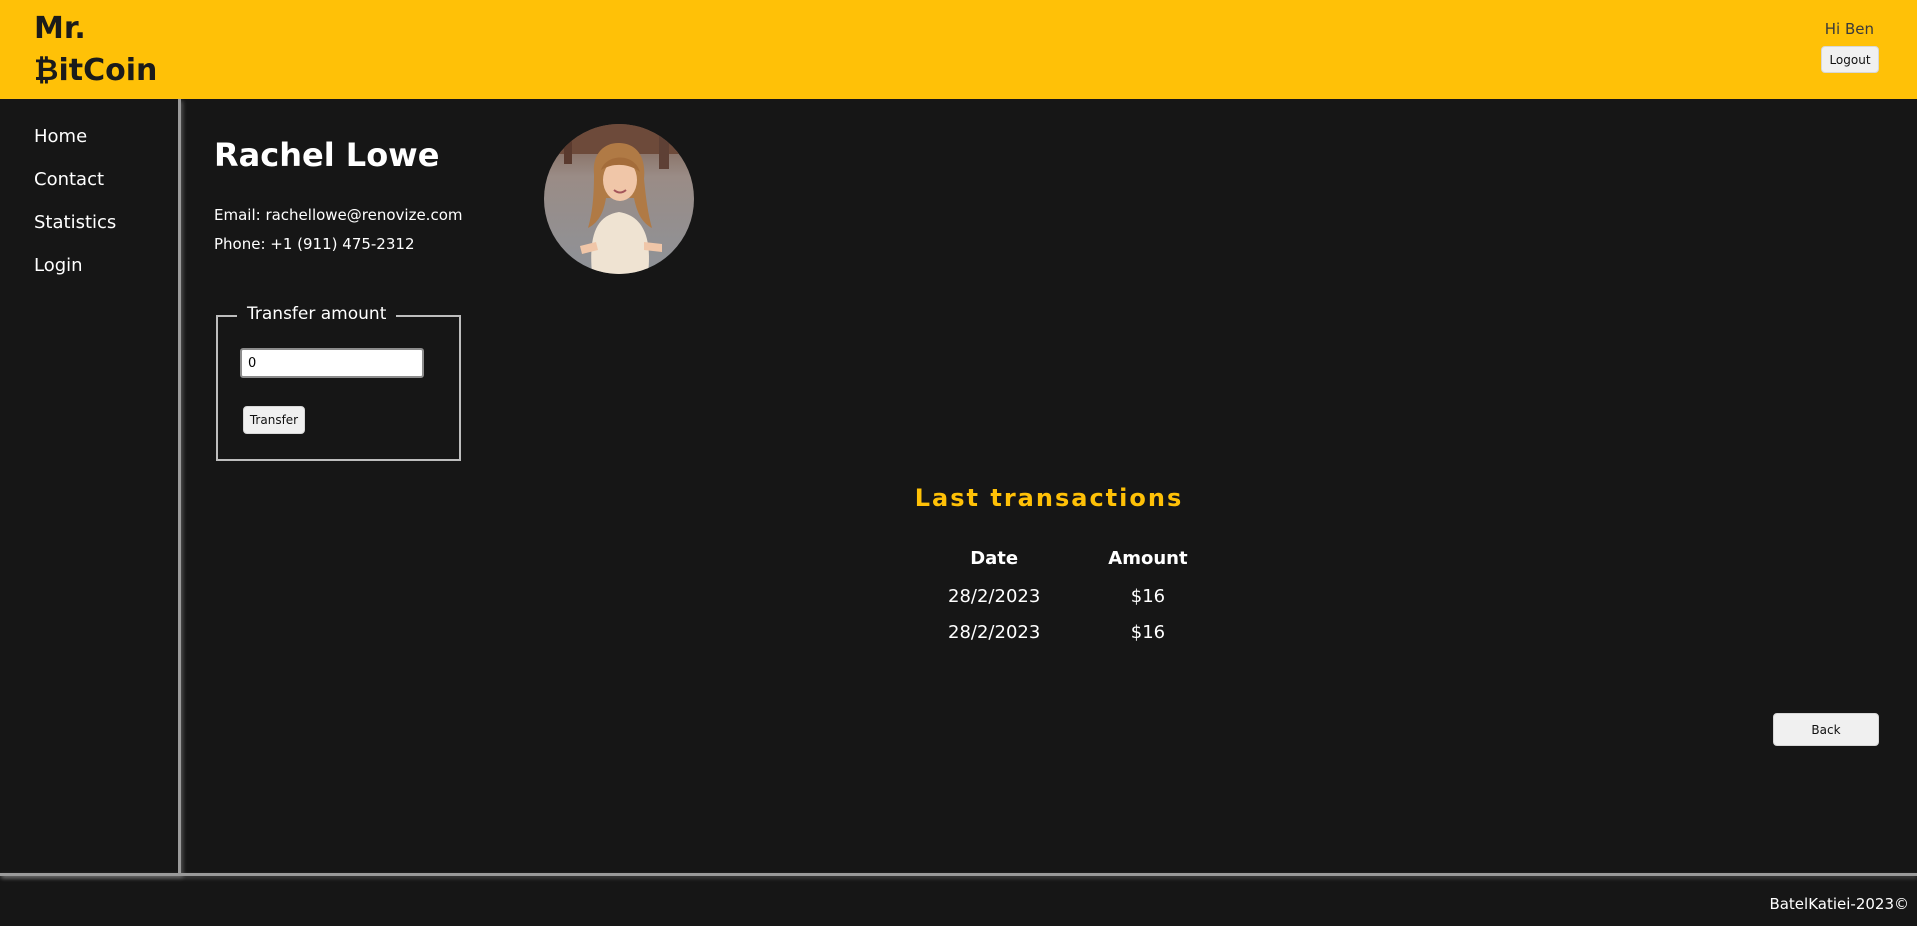 This screenshot has height=926, width=1917. What do you see at coordinates (1850, 59) in the screenshot?
I see `logout-button: Logout` at bounding box center [1850, 59].